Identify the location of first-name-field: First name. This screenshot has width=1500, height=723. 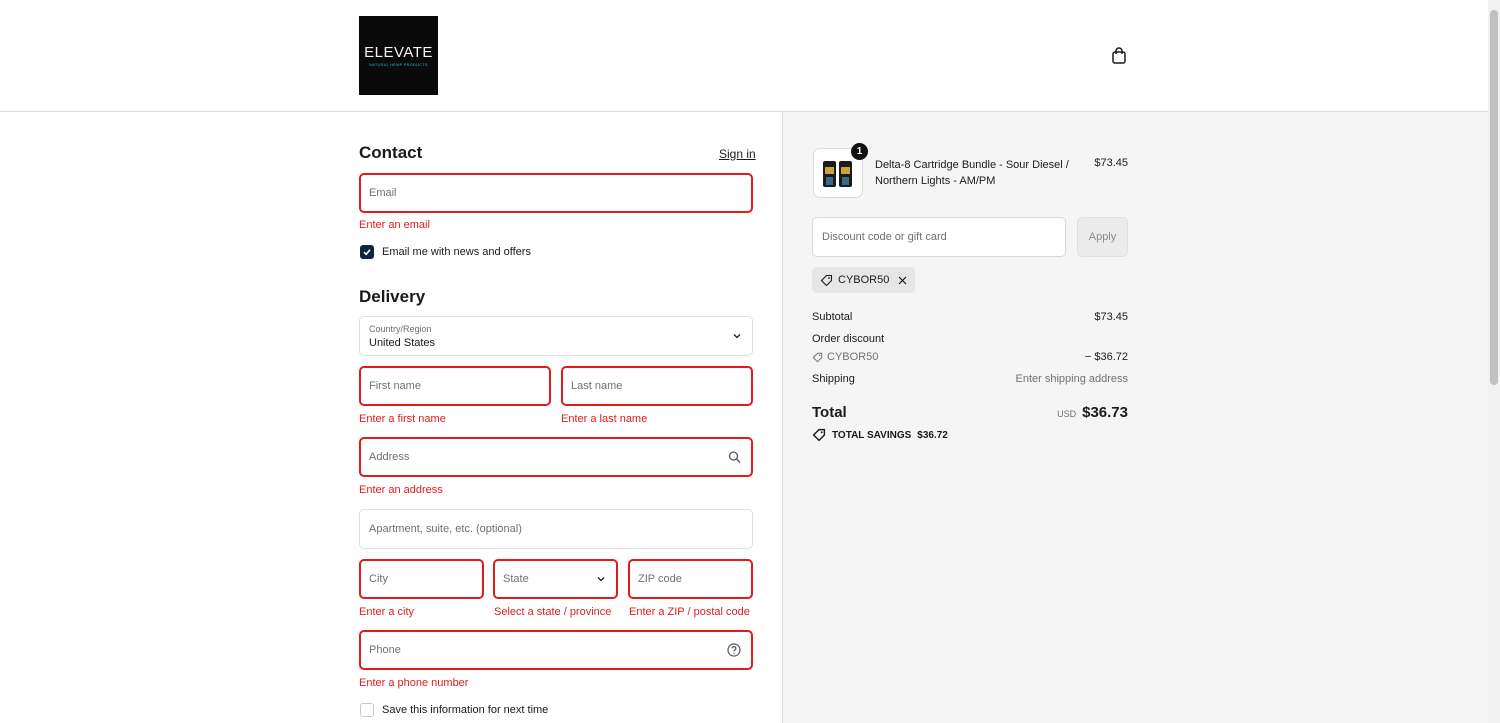
(455, 386).